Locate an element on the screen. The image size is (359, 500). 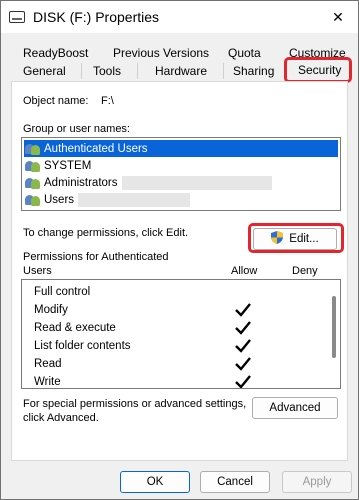
edit-button-highlight is located at coordinates (296, 238).